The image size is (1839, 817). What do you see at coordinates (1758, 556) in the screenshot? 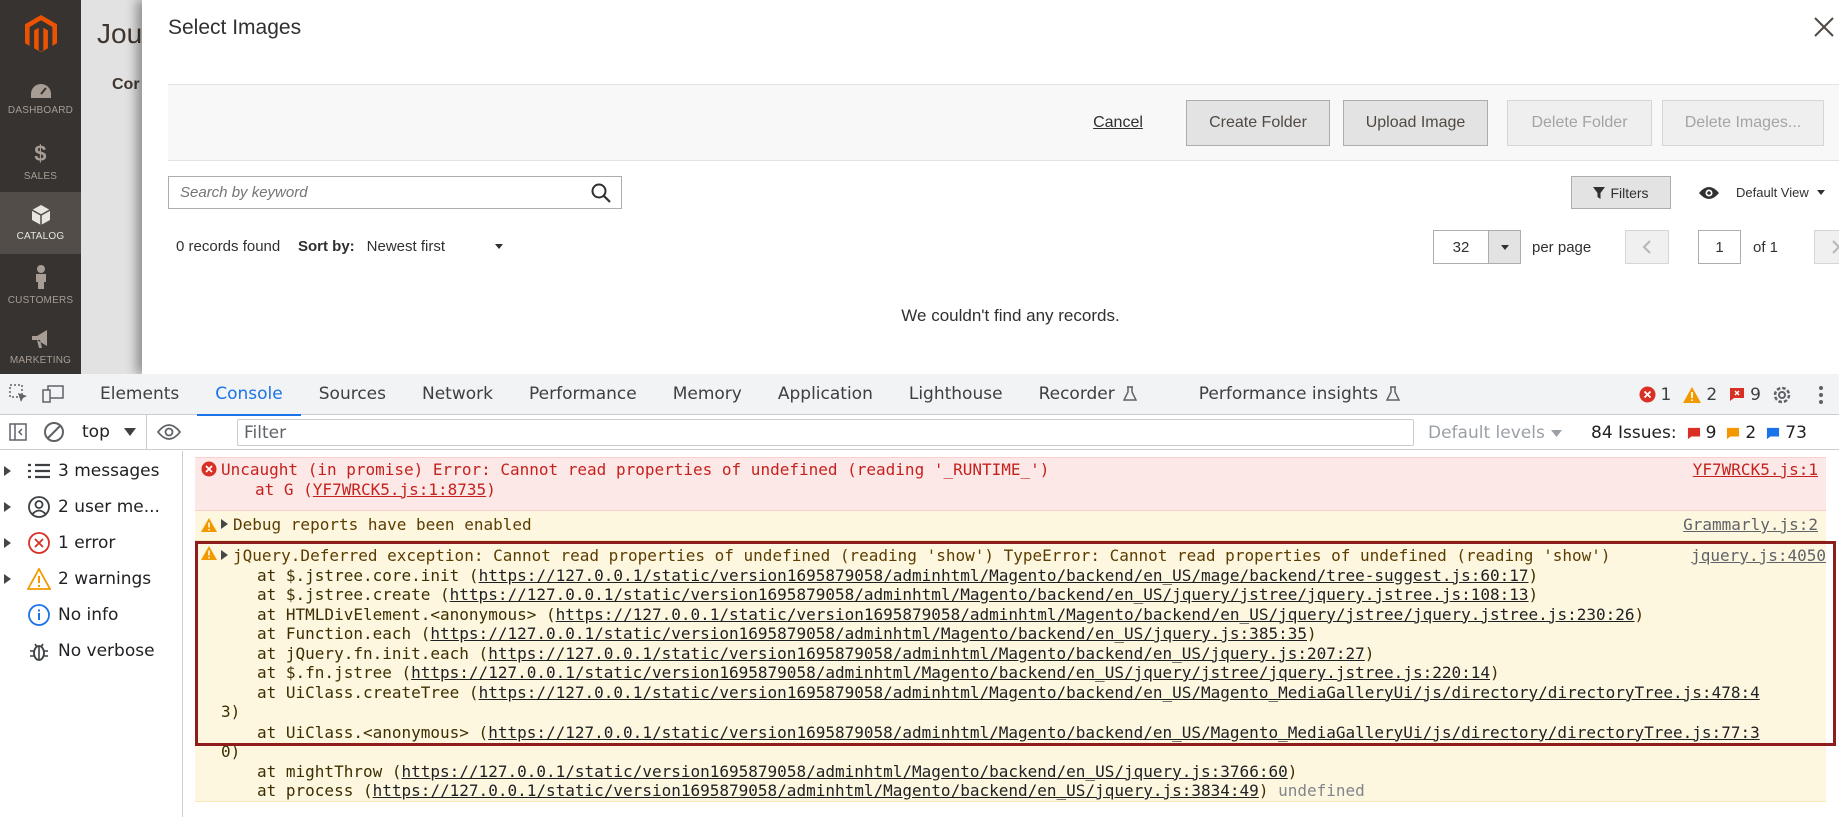
I see `source-link: jquery.js:4050` at bounding box center [1758, 556].